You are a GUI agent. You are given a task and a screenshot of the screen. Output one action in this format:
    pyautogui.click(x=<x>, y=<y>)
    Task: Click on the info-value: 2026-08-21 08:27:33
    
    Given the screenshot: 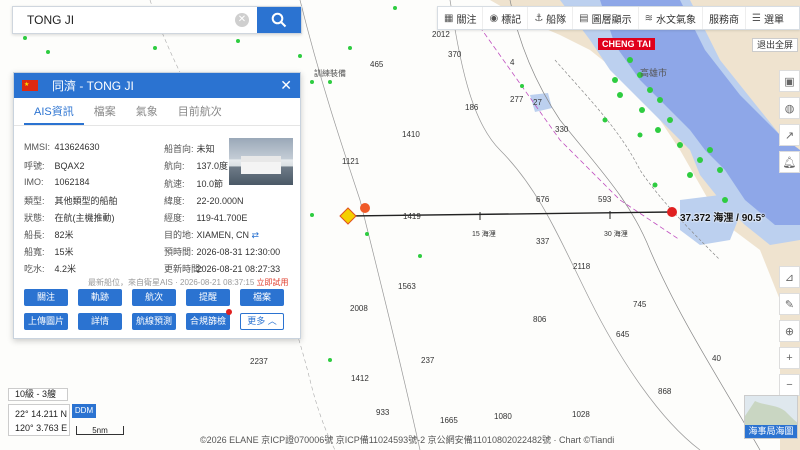 What is the action you would take?
    pyautogui.click(x=238, y=269)
    